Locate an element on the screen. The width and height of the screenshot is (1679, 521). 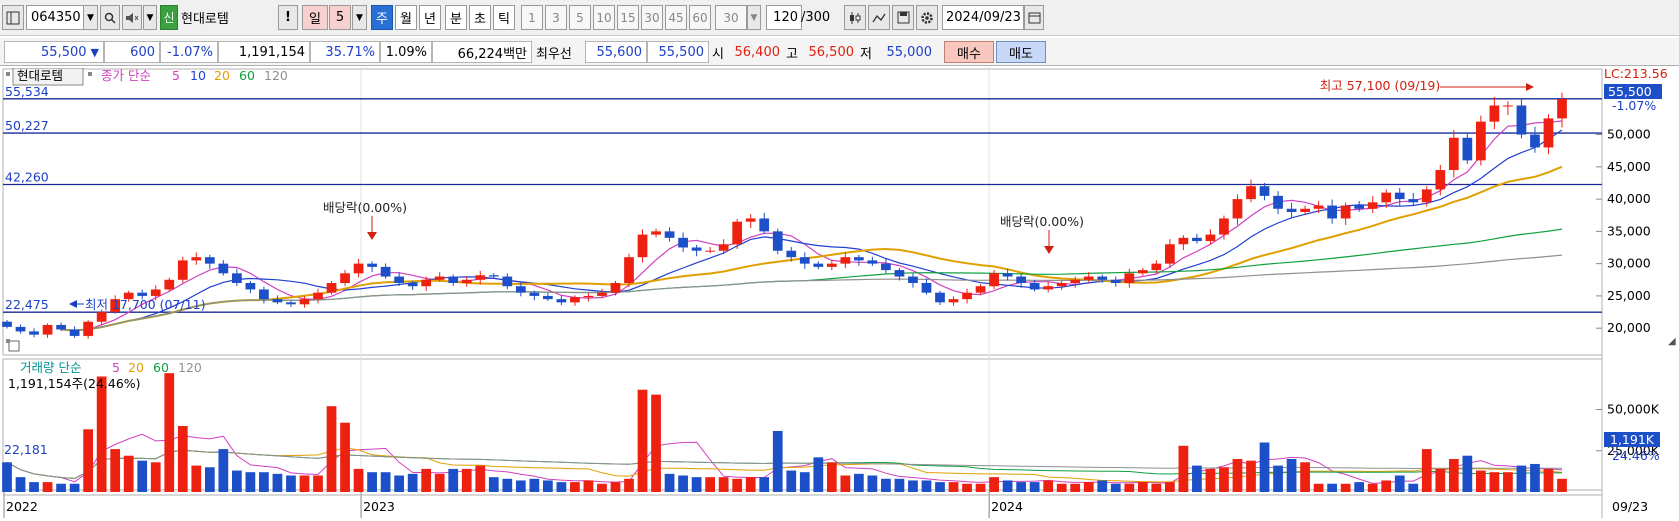
x-axis-label: 2023 is located at coordinates (379, 506).